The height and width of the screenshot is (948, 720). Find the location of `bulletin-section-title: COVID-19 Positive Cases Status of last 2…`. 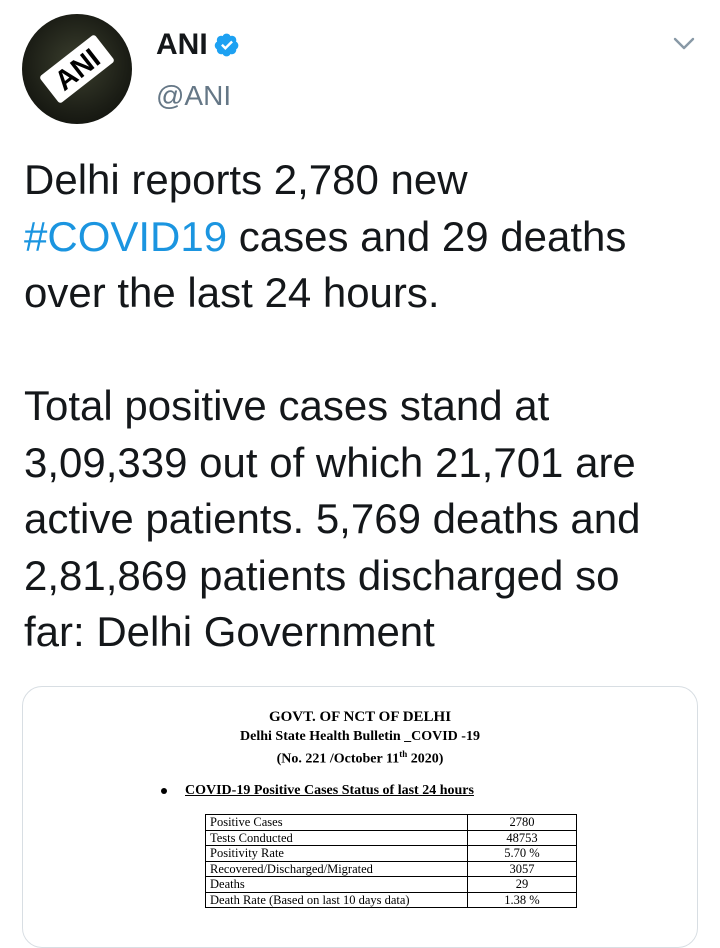

bulletin-section-title: COVID-19 Positive Cases Status of last 2… is located at coordinates (329, 790).